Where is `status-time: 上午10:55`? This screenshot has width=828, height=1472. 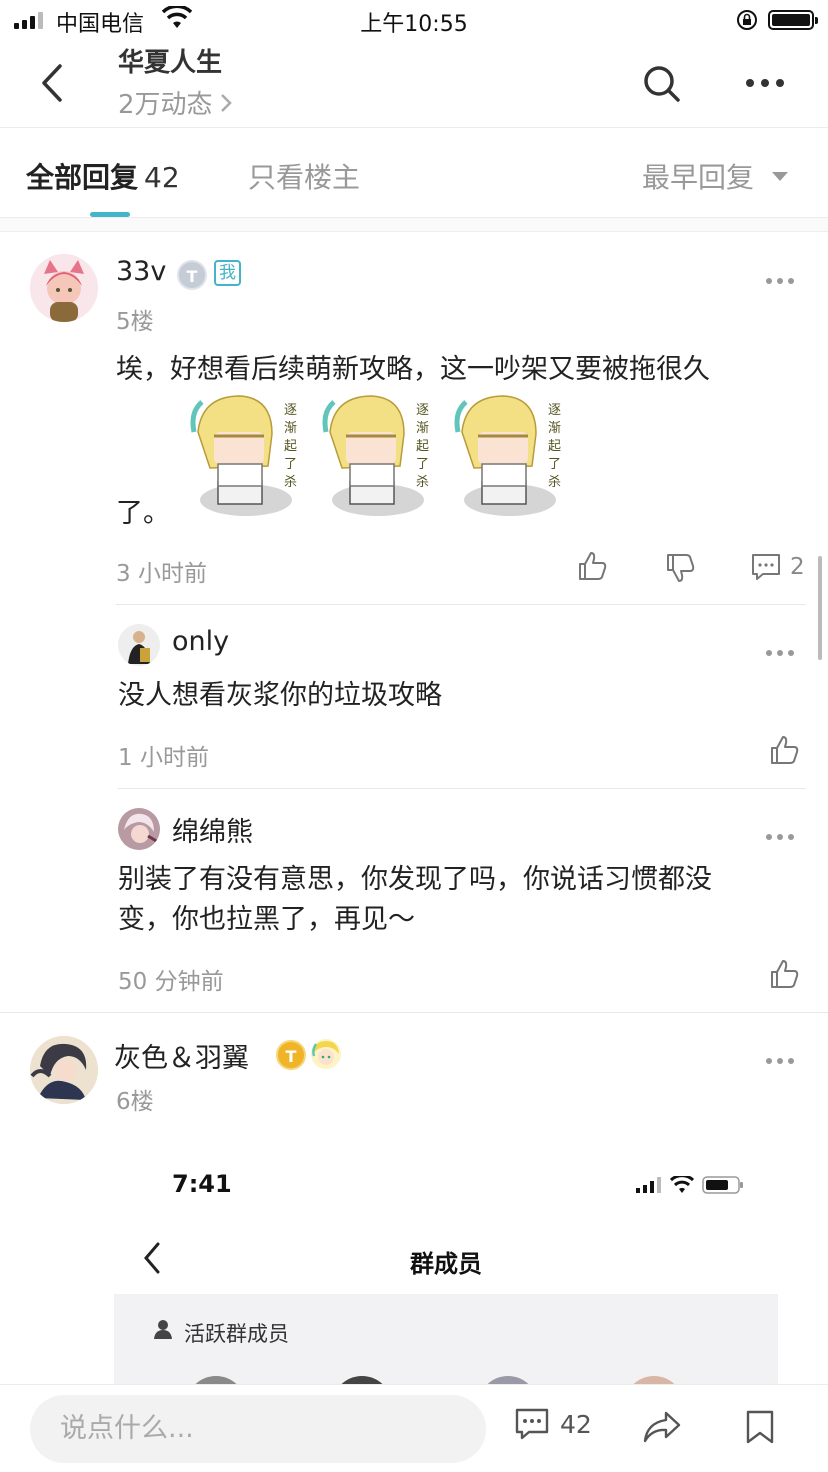
status-time: 上午10:55 is located at coordinates (414, 24).